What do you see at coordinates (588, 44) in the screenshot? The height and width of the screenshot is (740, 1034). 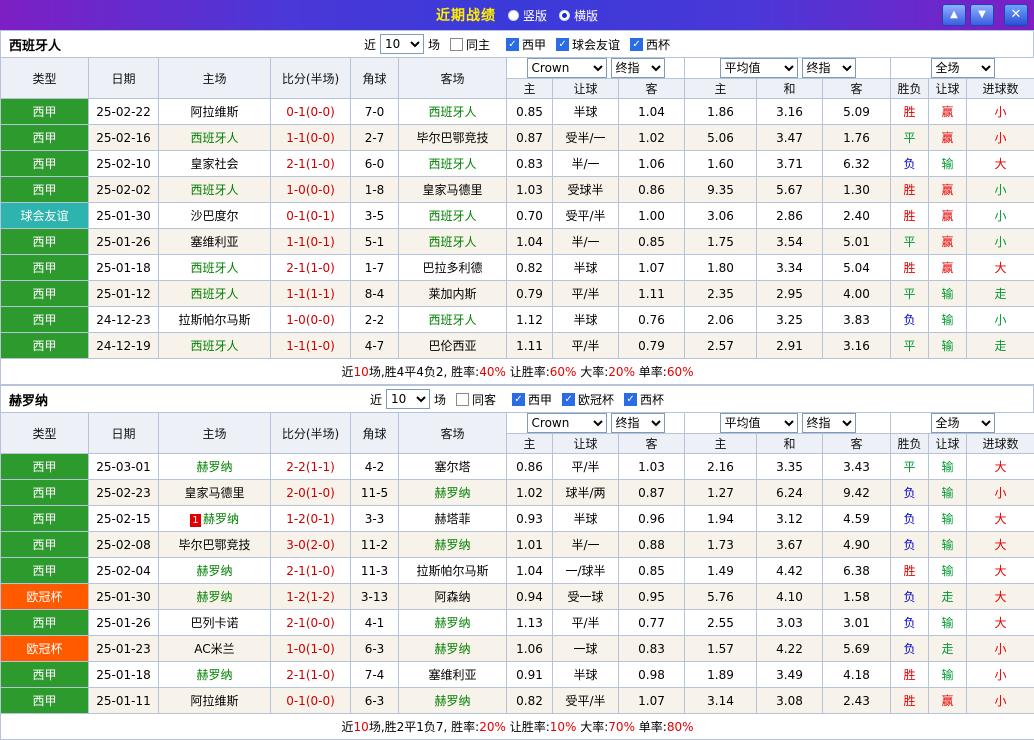 I see `filter-option-2: ✓球会友谊` at bounding box center [588, 44].